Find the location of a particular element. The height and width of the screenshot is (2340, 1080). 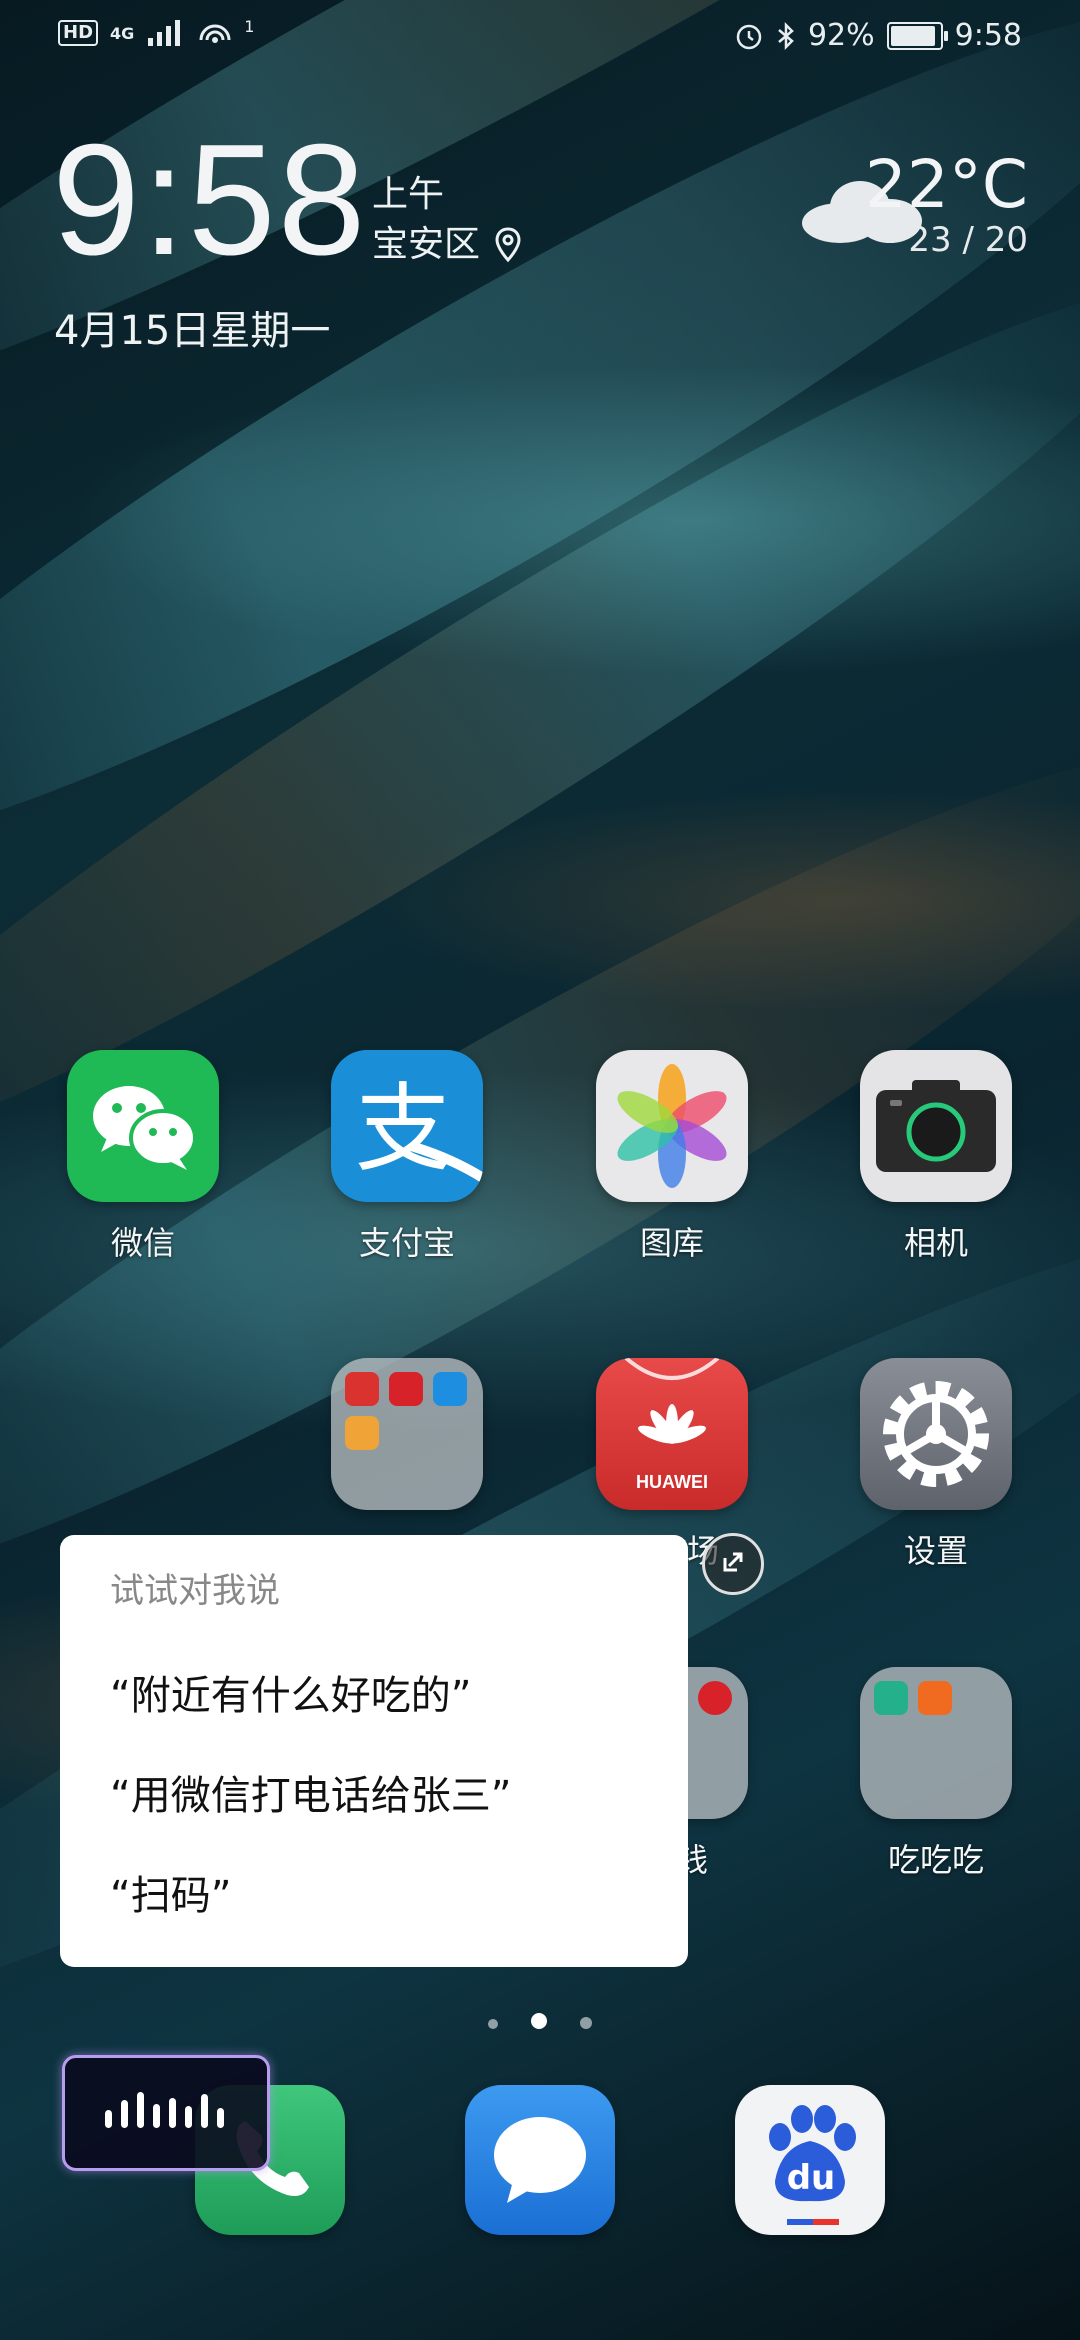

signal-icon is located at coordinates (164, 33).